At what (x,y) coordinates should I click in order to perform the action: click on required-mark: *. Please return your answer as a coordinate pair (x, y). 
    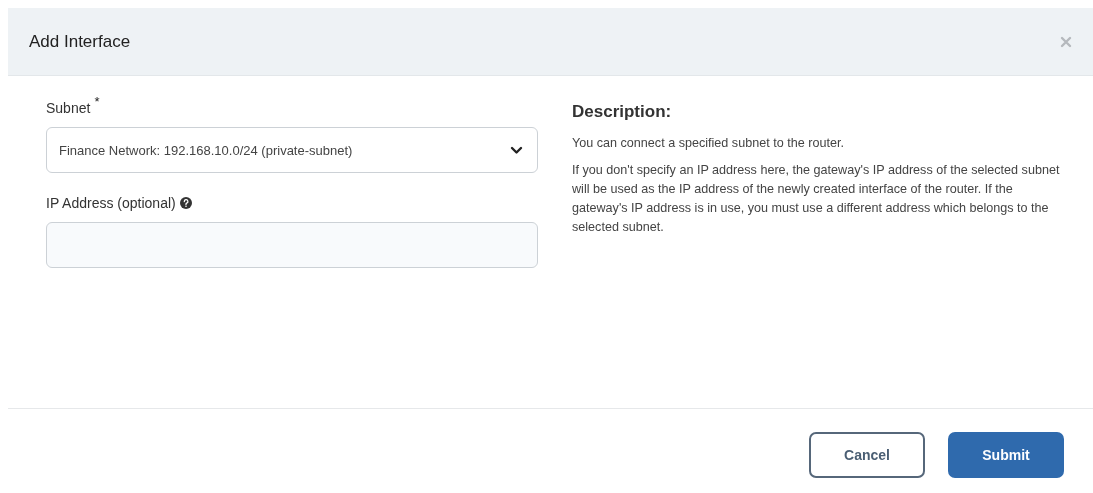
    Looking at the image, I should click on (97, 101).